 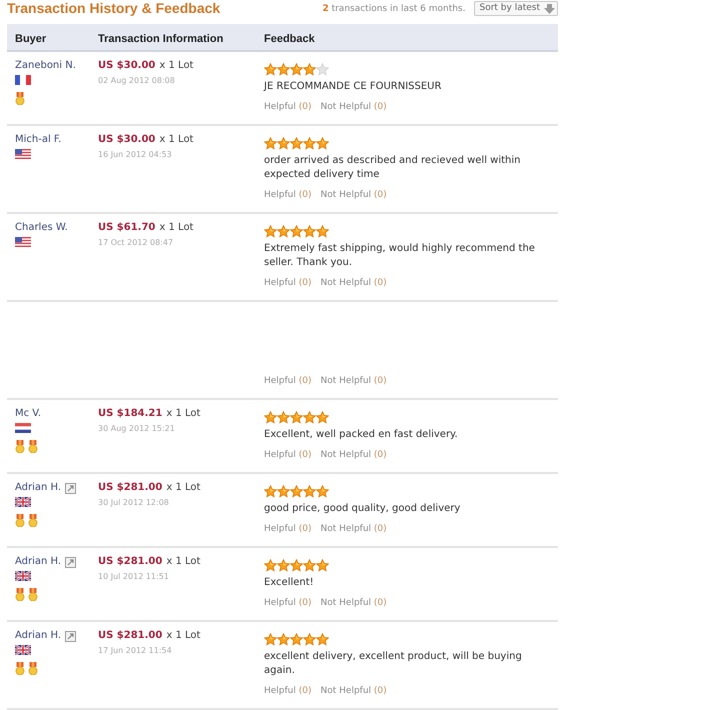 I want to click on transaction-date: 30 Aug 2012 15:21, so click(x=136, y=429).